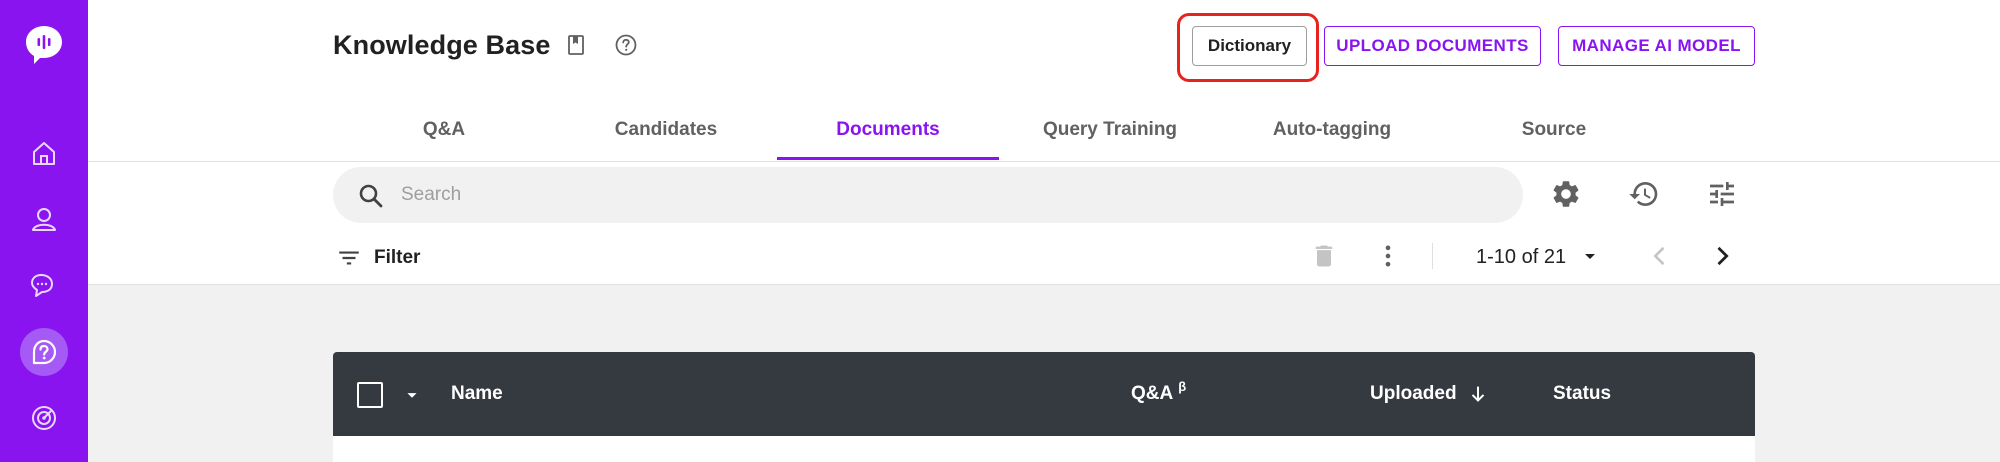 This screenshot has height=462, width=2000. I want to click on sidebar, so click(44, 231).